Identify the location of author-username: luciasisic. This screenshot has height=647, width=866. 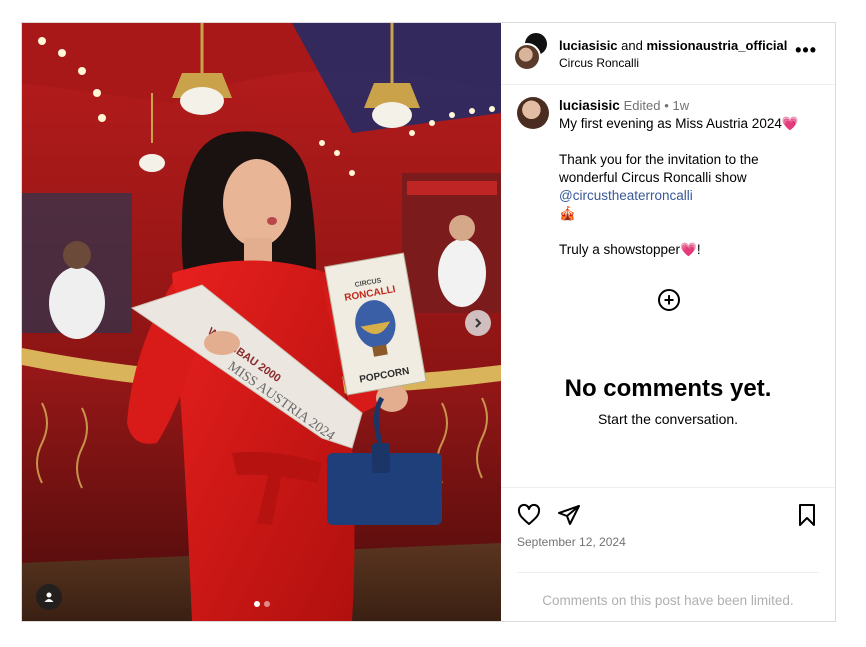
(588, 45).